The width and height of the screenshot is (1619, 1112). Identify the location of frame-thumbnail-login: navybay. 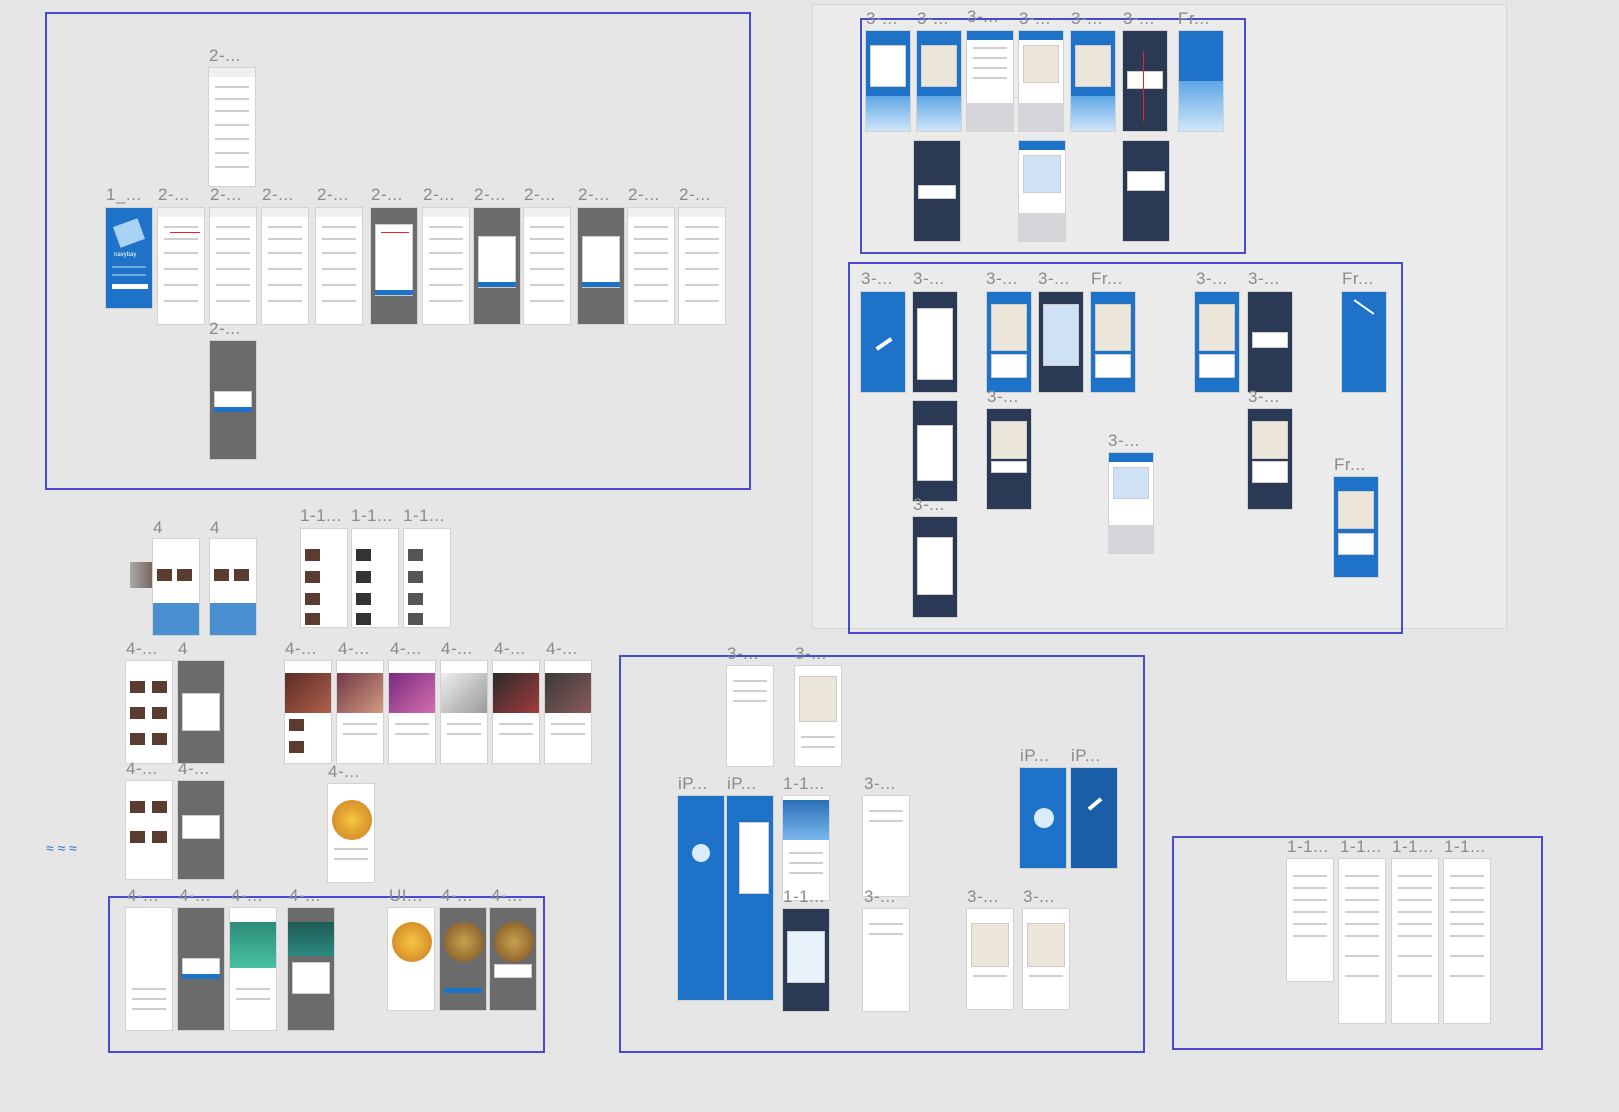
(129, 258).